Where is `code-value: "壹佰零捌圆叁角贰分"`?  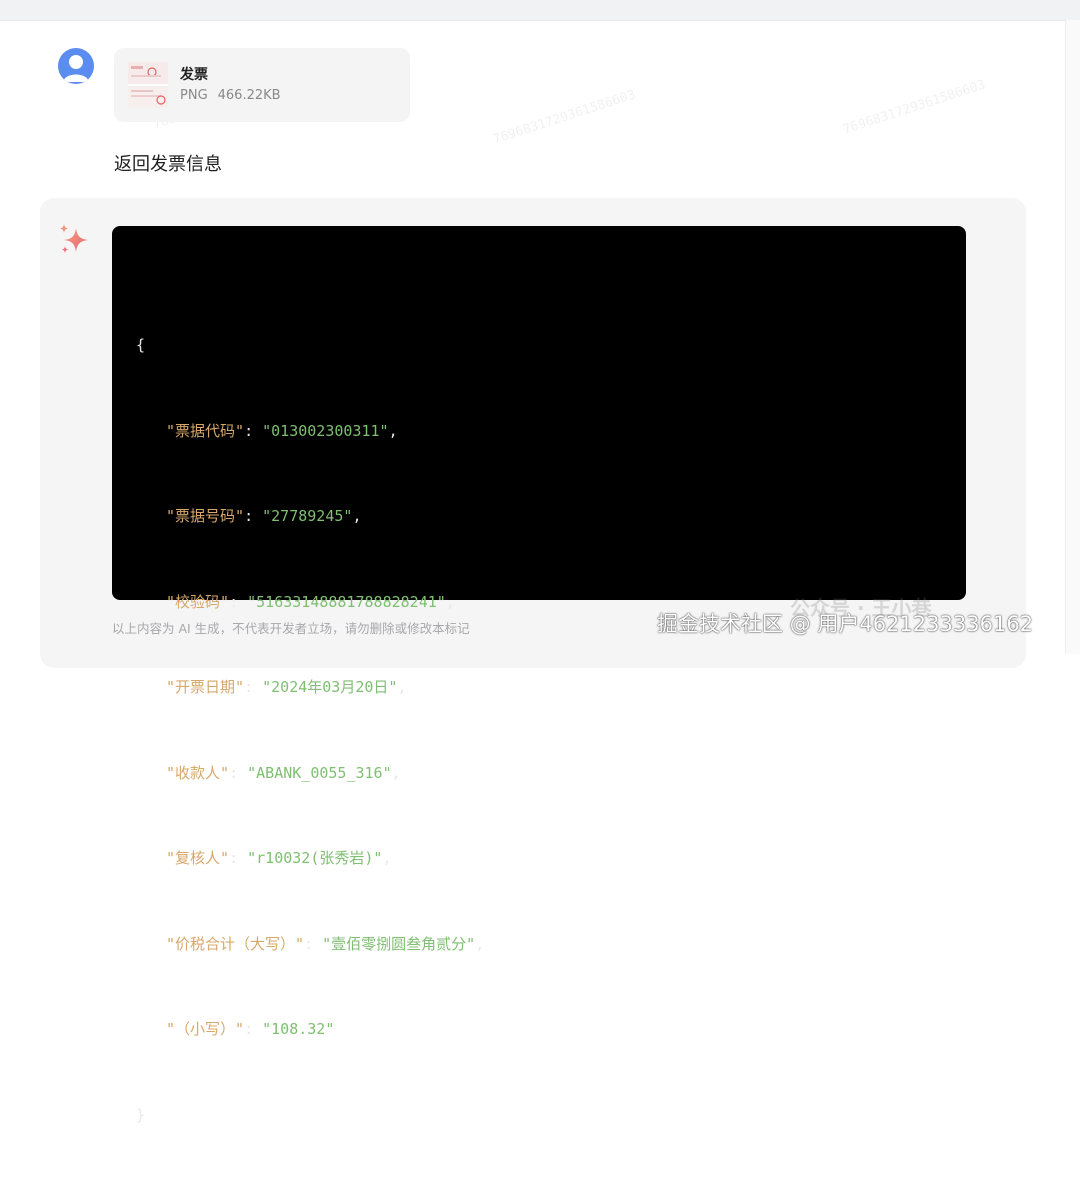
code-value: "壹佰零捌圆叁角贰分" is located at coordinates (399, 943).